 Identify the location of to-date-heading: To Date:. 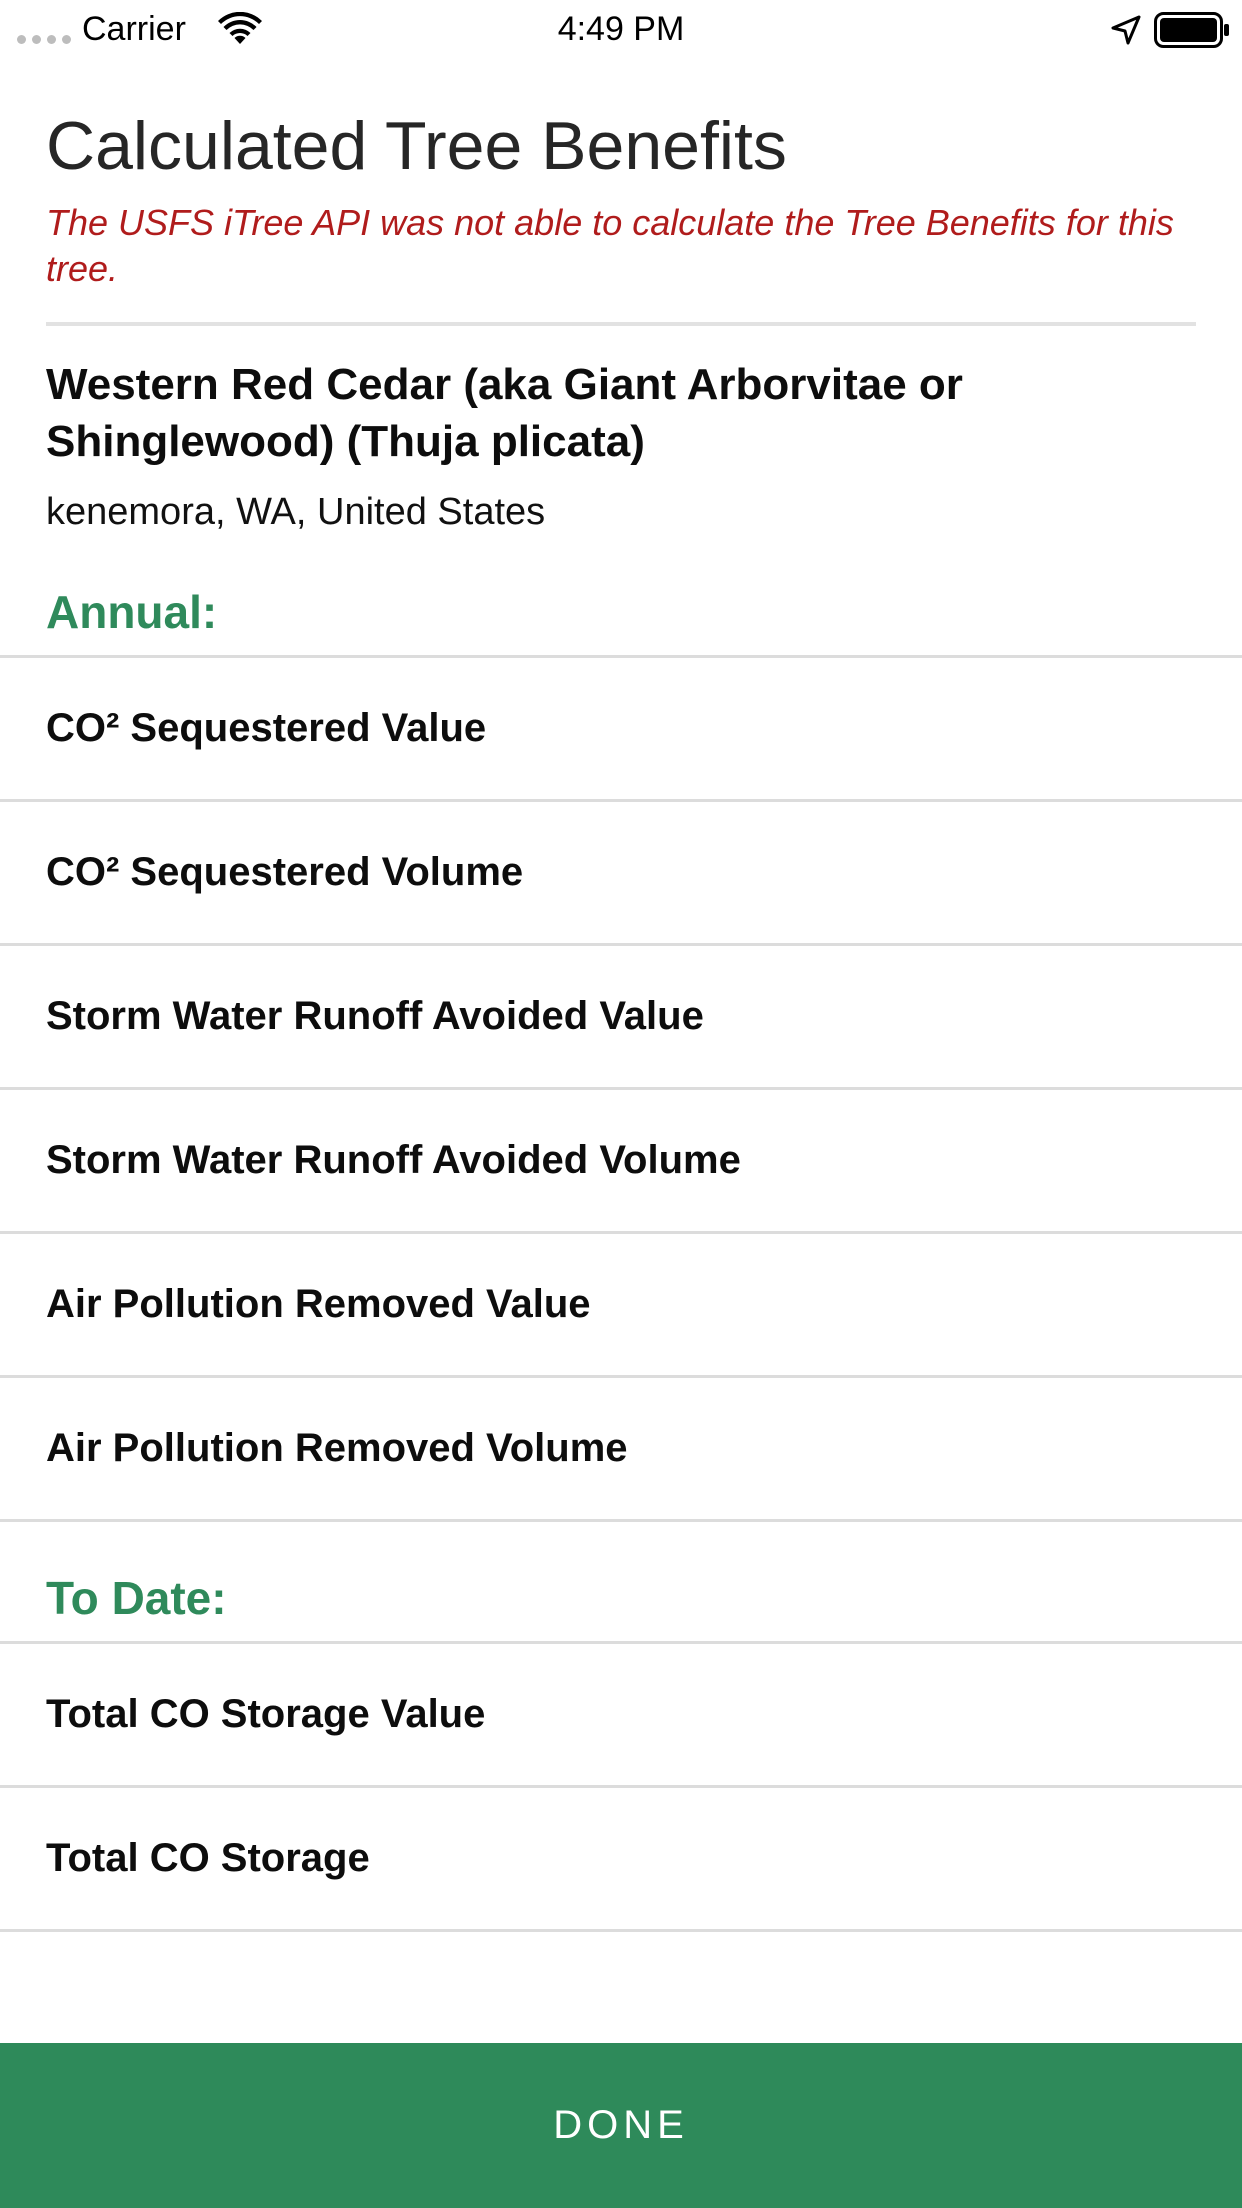
(136, 1598).